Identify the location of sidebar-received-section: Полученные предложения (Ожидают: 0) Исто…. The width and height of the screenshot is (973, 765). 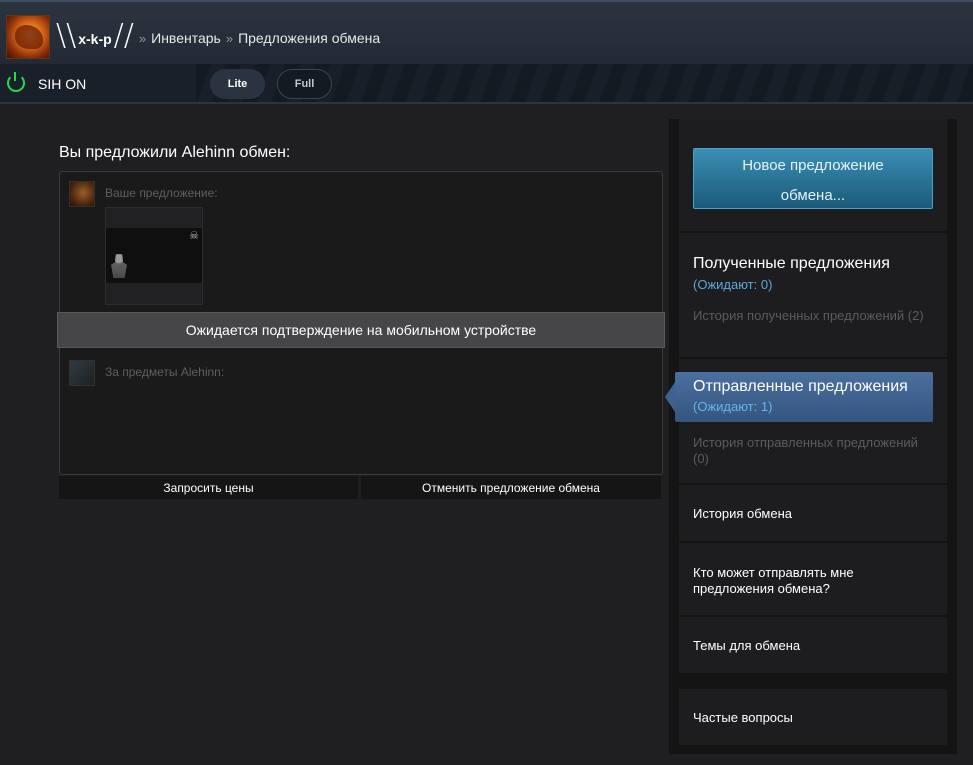
(813, 295).